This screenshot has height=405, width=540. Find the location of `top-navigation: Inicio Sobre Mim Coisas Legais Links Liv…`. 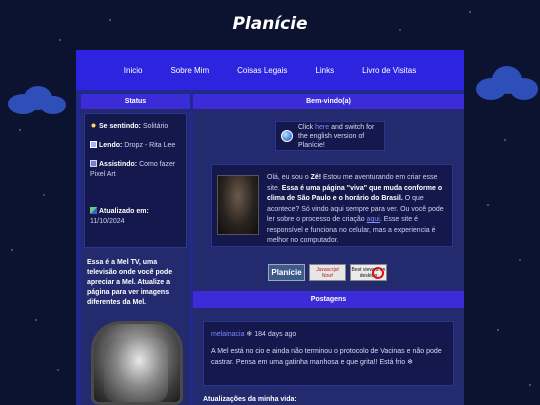

top-navigation: Inicio Sobre Mim Coisas Legais Links Liv… is located at coordinates (270, 70).